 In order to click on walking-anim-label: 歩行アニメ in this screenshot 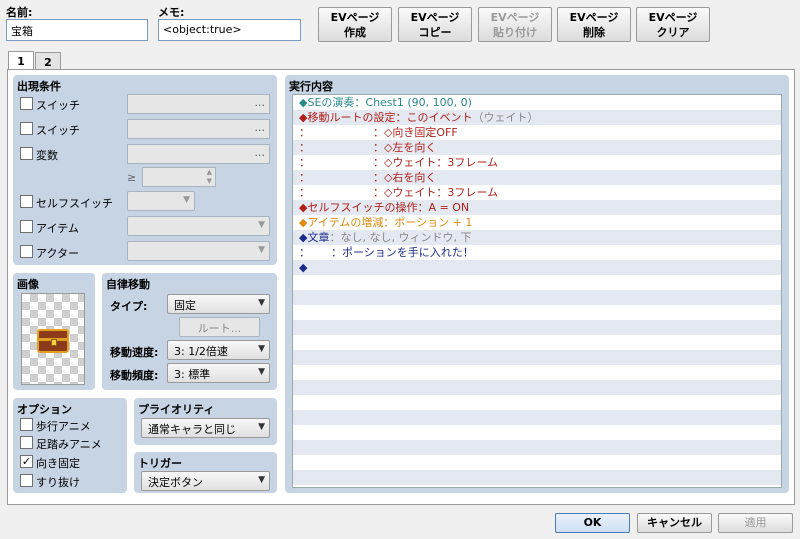, I will do `click(63, 426)`.